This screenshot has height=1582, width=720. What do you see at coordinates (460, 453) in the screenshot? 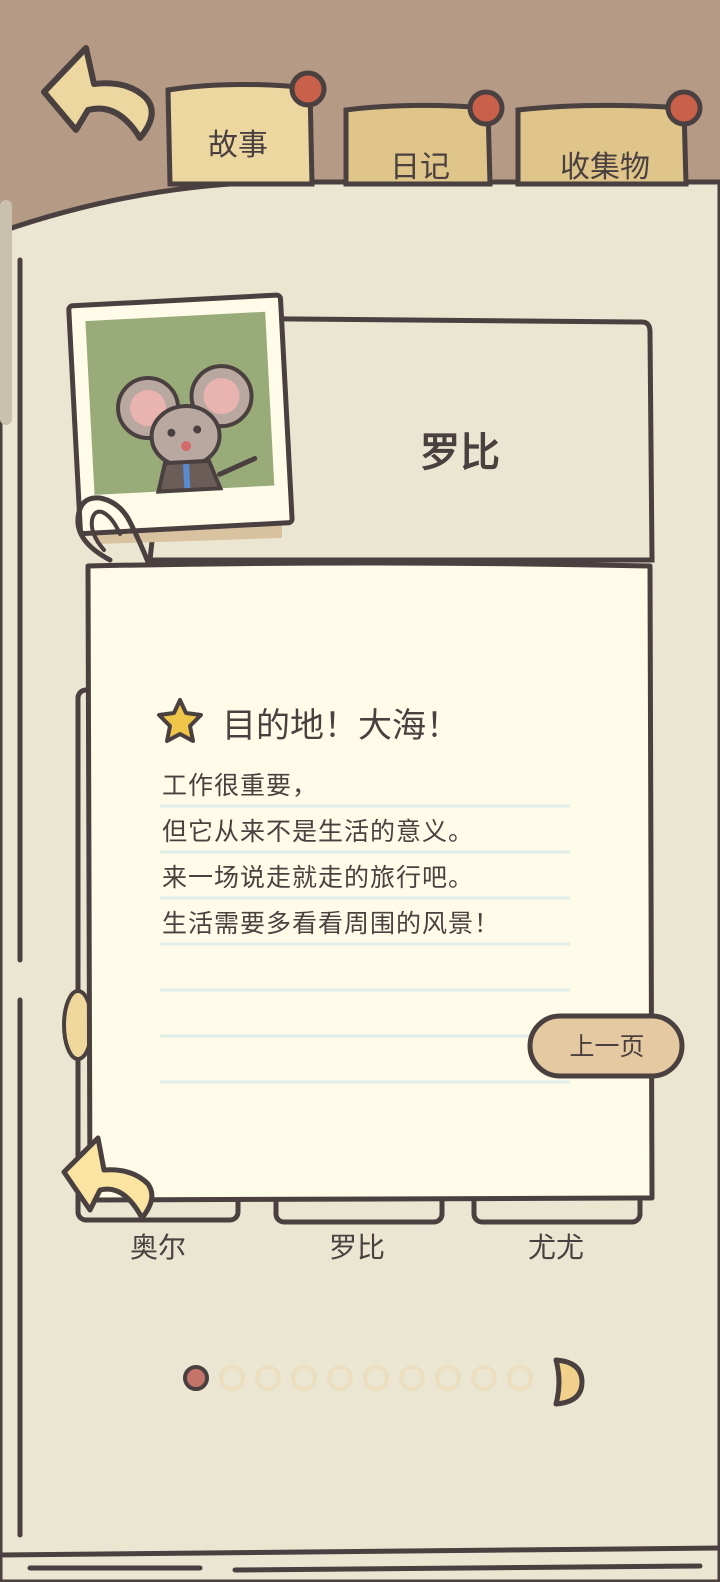
I see `character-name: 罗比` at bounding box center [460, 453].